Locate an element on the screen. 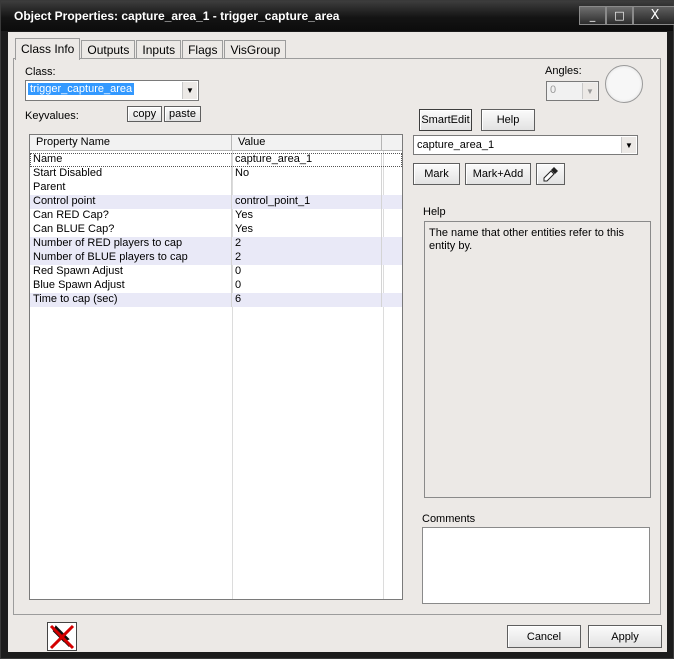  property-value: 6 is located at coordinates (307, 300).